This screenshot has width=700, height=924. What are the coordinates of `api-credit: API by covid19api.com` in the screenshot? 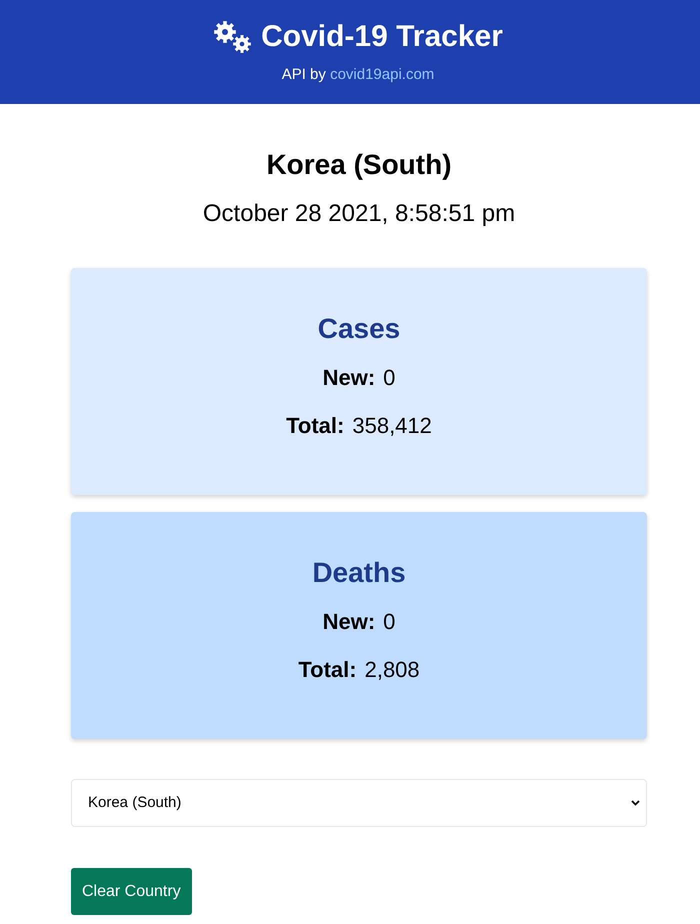 It's located at (358, 75).